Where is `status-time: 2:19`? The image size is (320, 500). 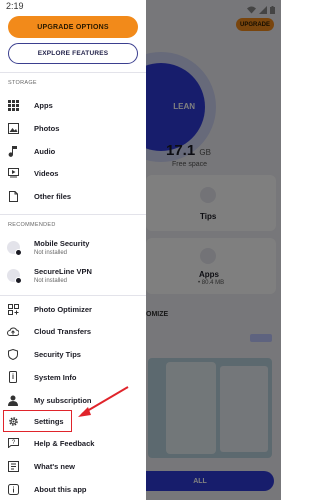
status-time: 2:19 is located at coordinates (15, 6).